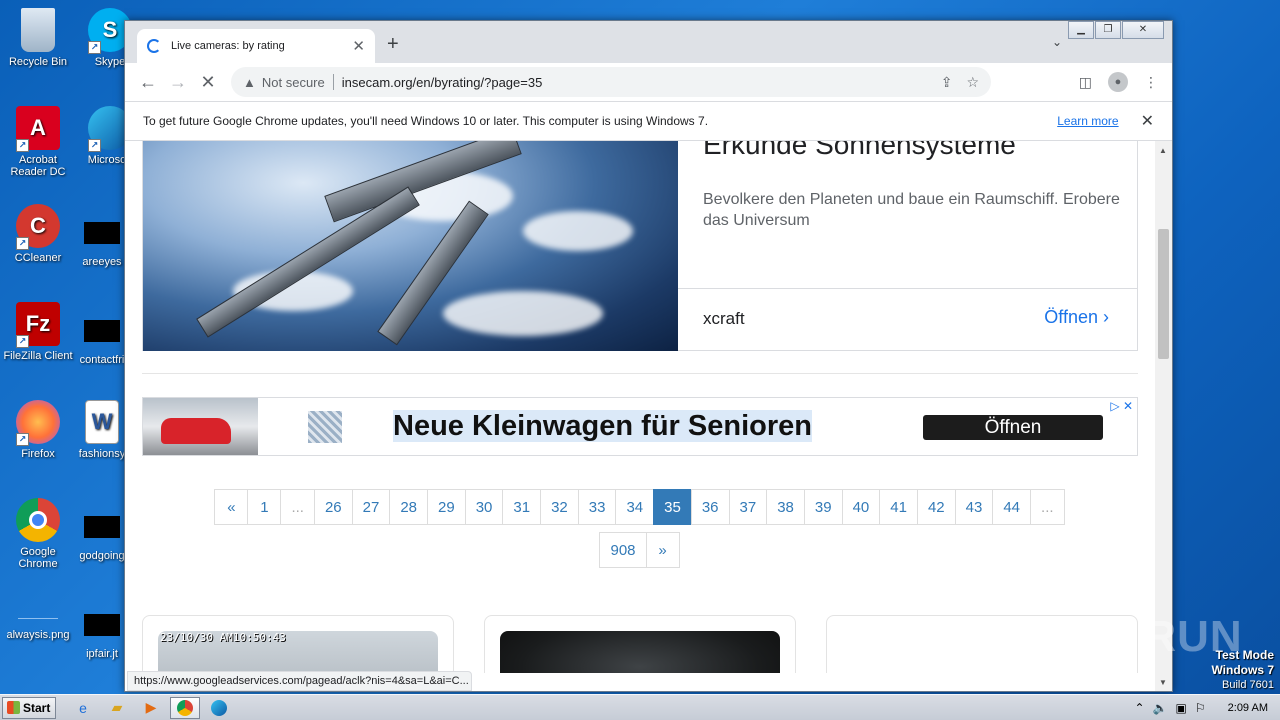 Image resolution: width=1280 pixels, height=720 pixels. Describe the element at coordinates (662, 550) in the screenshot. I see `pagination-next: »` at that location.